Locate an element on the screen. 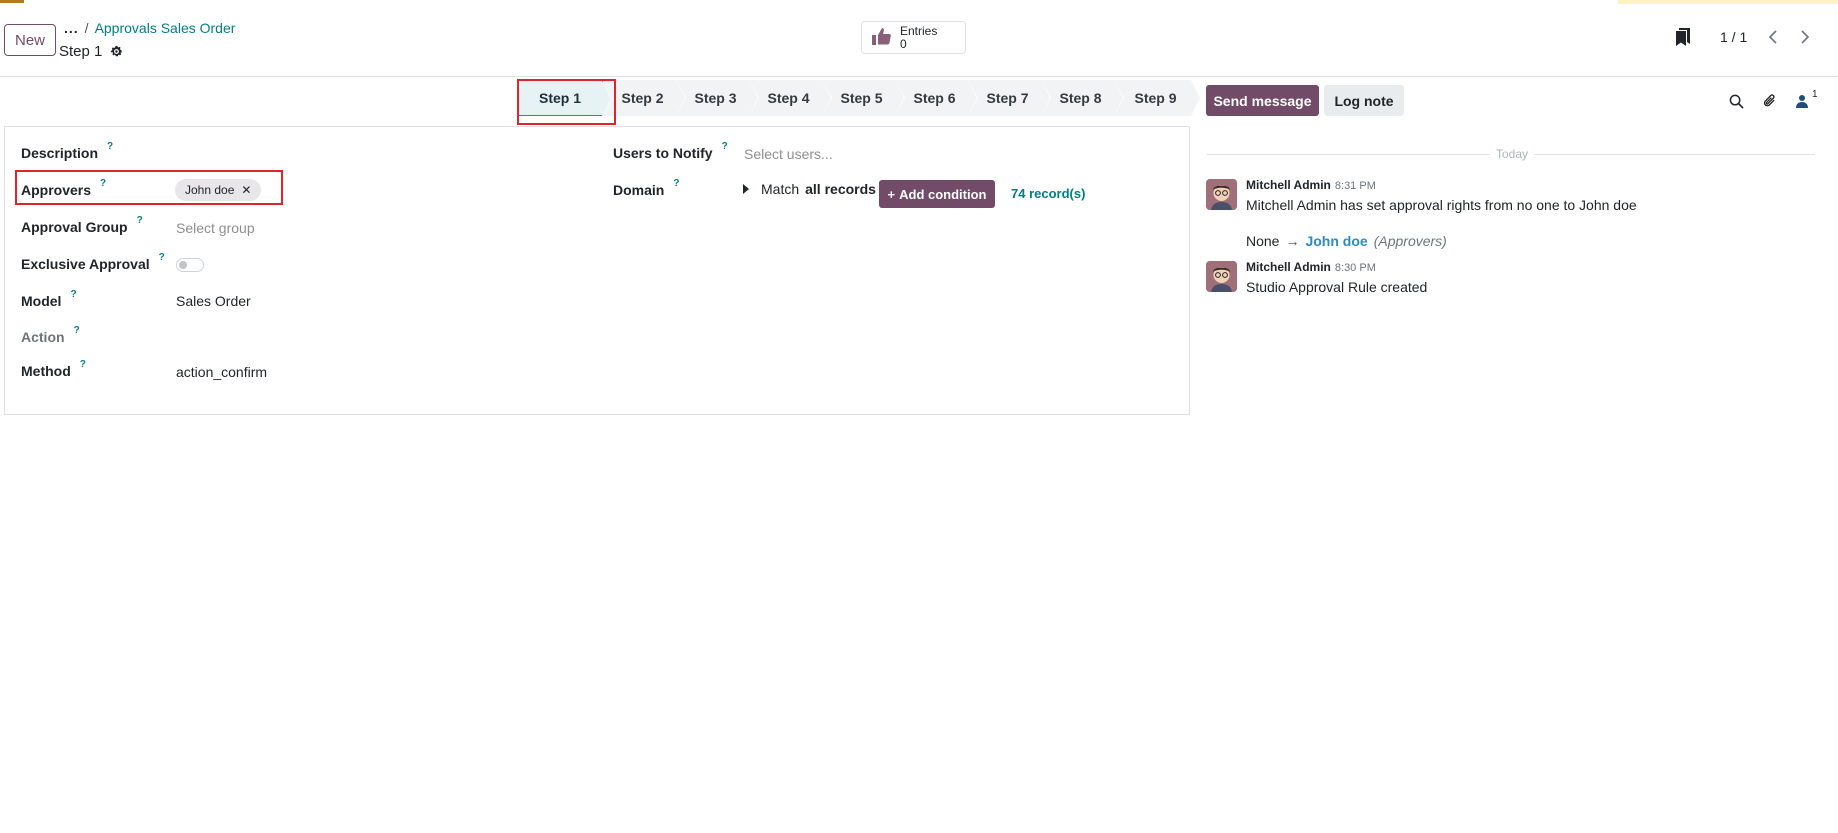  step-7: Step 7 is located at coordinates (1009, 98).